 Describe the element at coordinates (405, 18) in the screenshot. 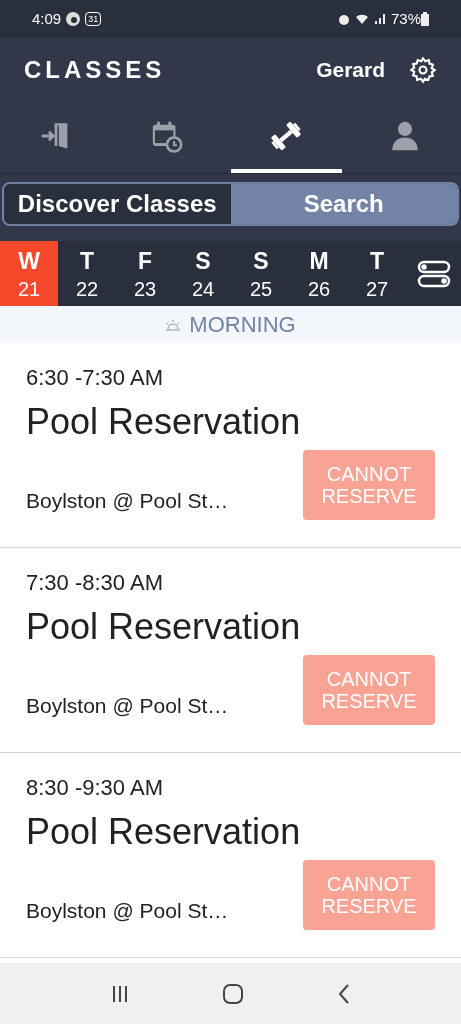

I see `battery-percent: 73%` at that location.